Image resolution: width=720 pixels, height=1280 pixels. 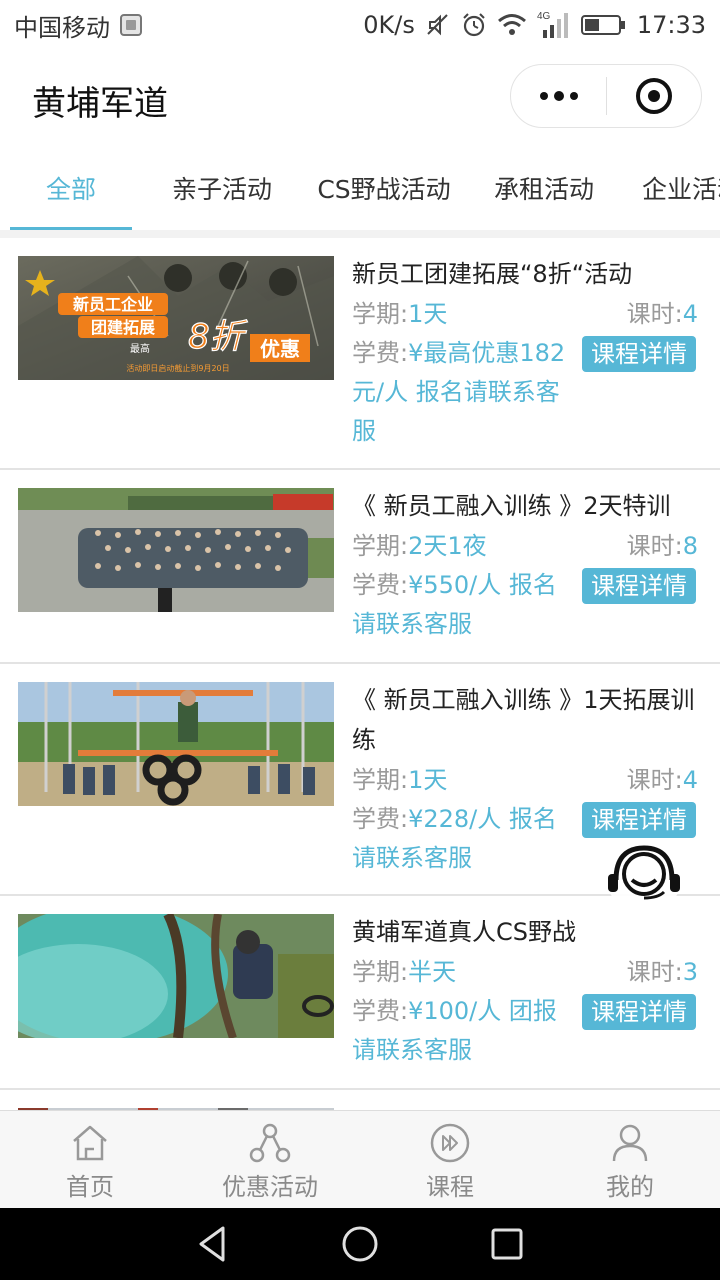 What do you see at coordinates (123, 327) in the screenshot?
I see `banner-line2: 团建拓展` at bounding box center [123, 327].